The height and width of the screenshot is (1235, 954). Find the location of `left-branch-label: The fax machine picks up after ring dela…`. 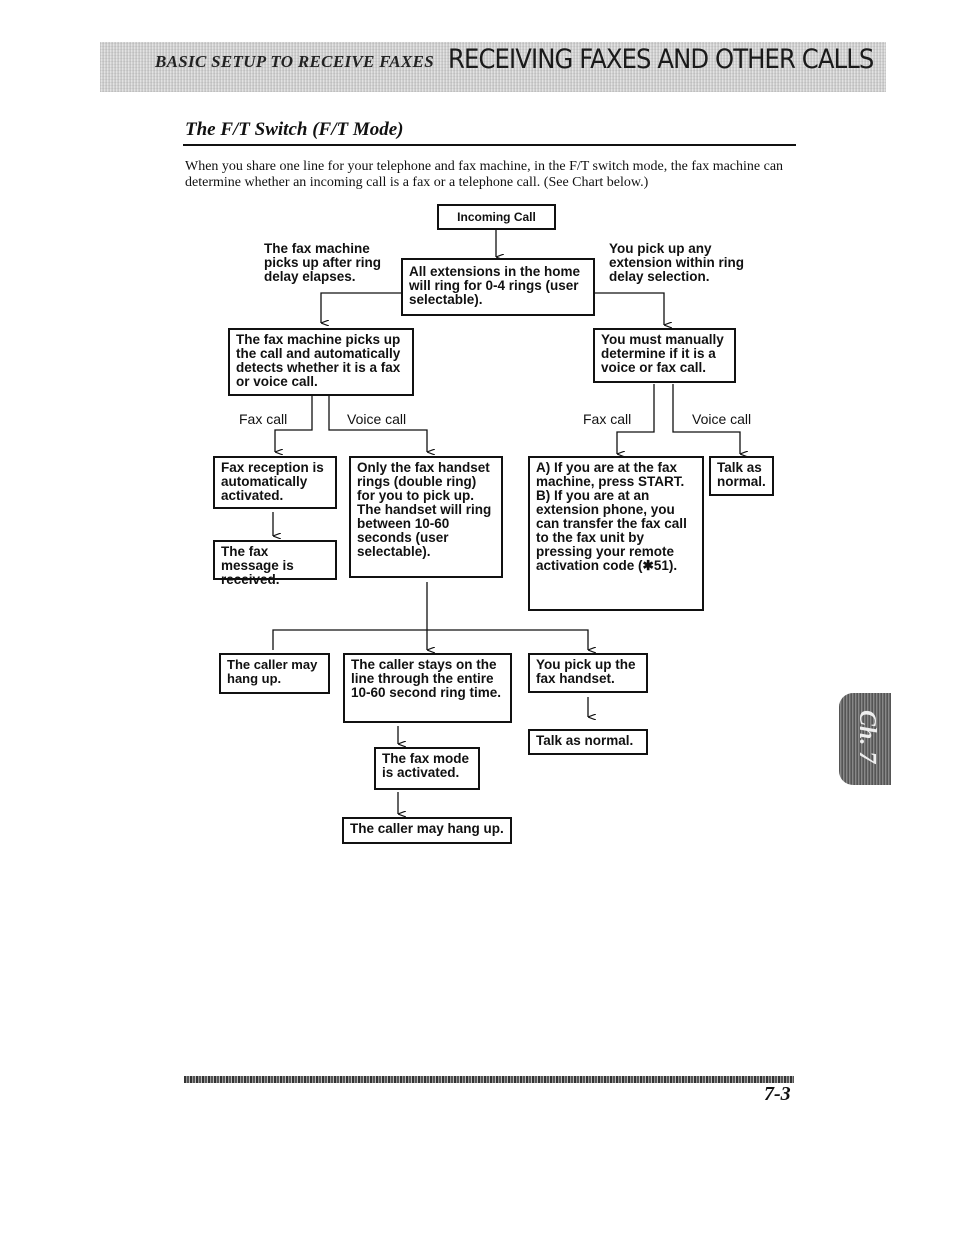

left-branch-label: The fax machine picks up after ring dela… is located at coordinates (323, 262).